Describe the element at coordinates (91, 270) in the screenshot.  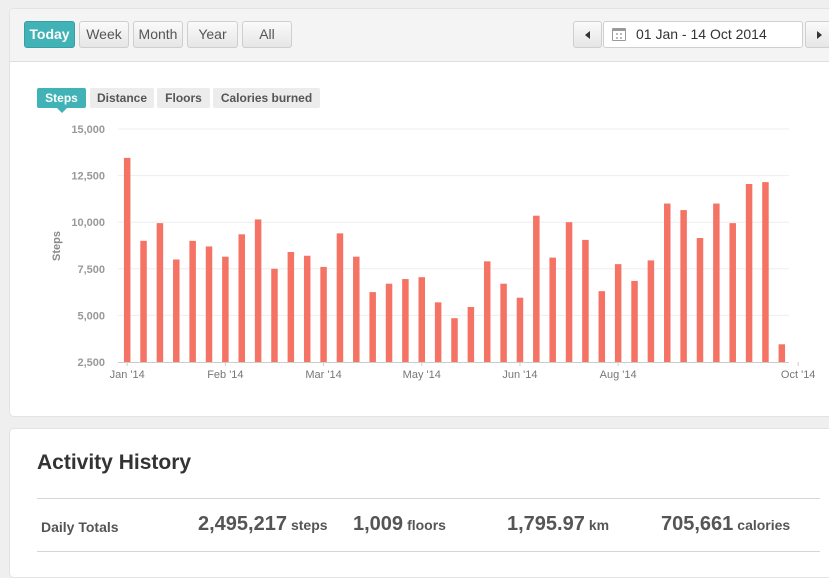
I see `y-tick-label: 7,500` at that location.